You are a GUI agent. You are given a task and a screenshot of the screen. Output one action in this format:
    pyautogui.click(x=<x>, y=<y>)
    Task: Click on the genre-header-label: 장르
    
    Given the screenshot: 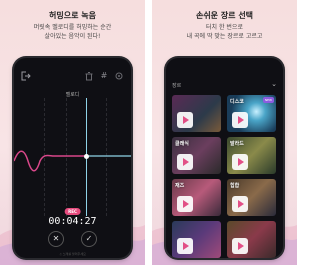 What is the action you would take?
    pyautogui.click(x=177, y=86)
    